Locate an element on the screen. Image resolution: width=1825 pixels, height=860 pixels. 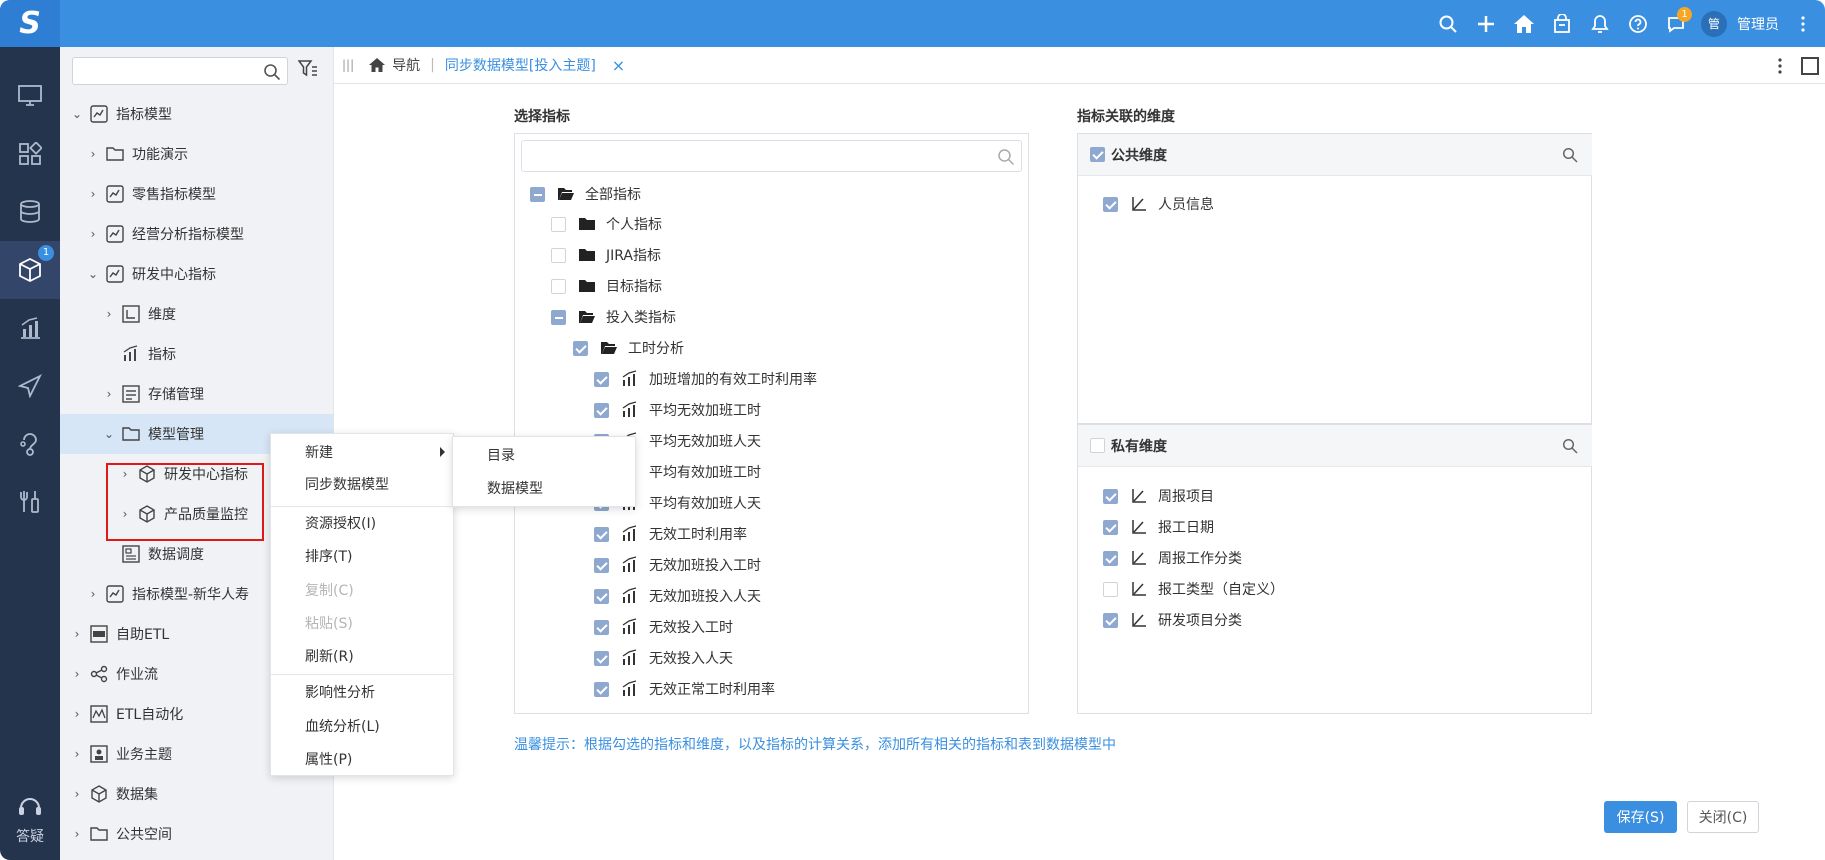
tree-item-storage: › 存储管理 is located at coordinates (196, 394).